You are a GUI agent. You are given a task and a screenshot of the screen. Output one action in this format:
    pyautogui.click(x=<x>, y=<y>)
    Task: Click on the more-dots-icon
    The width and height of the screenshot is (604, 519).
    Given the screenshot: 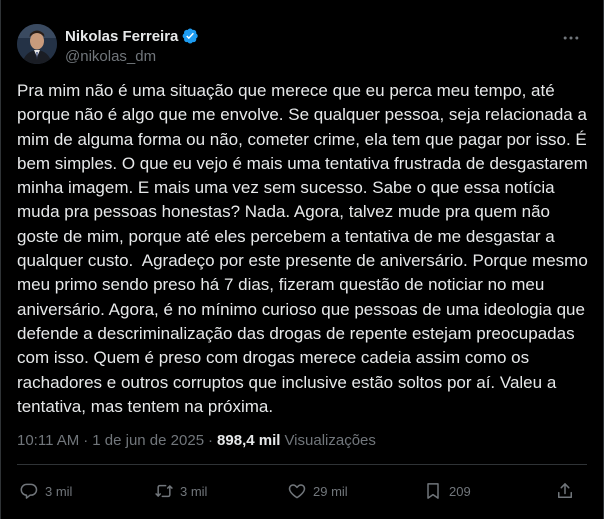 What is the action you would take?
    pyautogui.click(x=571, y=38)
    